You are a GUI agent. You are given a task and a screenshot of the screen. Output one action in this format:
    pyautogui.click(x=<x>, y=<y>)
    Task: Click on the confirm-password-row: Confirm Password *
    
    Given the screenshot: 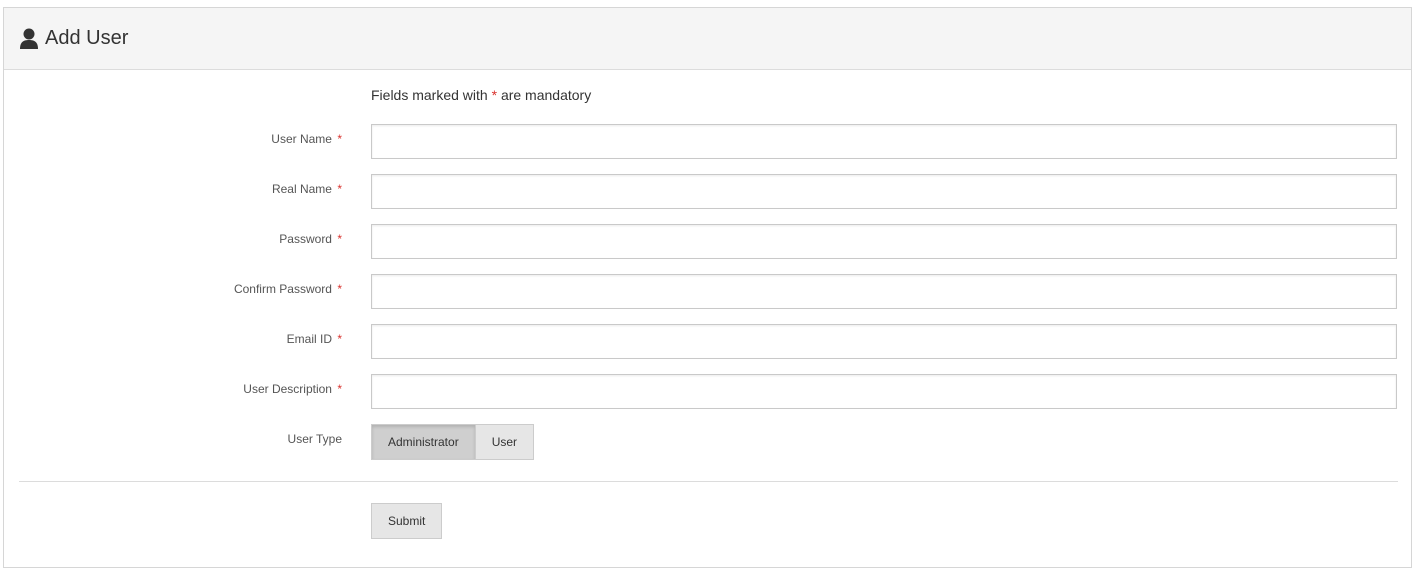 What is the action you would take?
    pyautogui.click(x=708, y=292)
    